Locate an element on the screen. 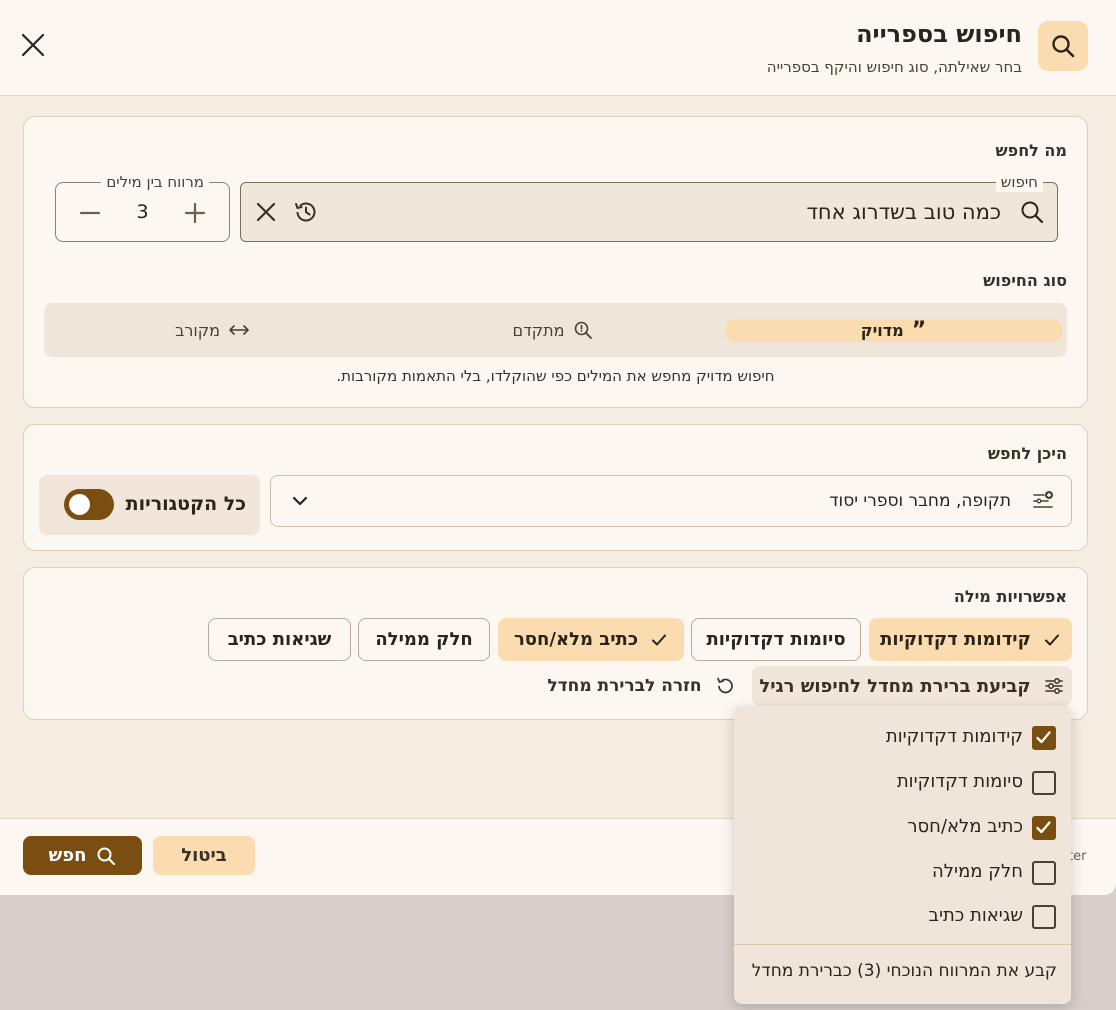 Image resolution: width=1116 pixels, height=1010 pixels. search-type-selector: ” מדויק מתקדם מקורב is located at coordinates (555, 330).